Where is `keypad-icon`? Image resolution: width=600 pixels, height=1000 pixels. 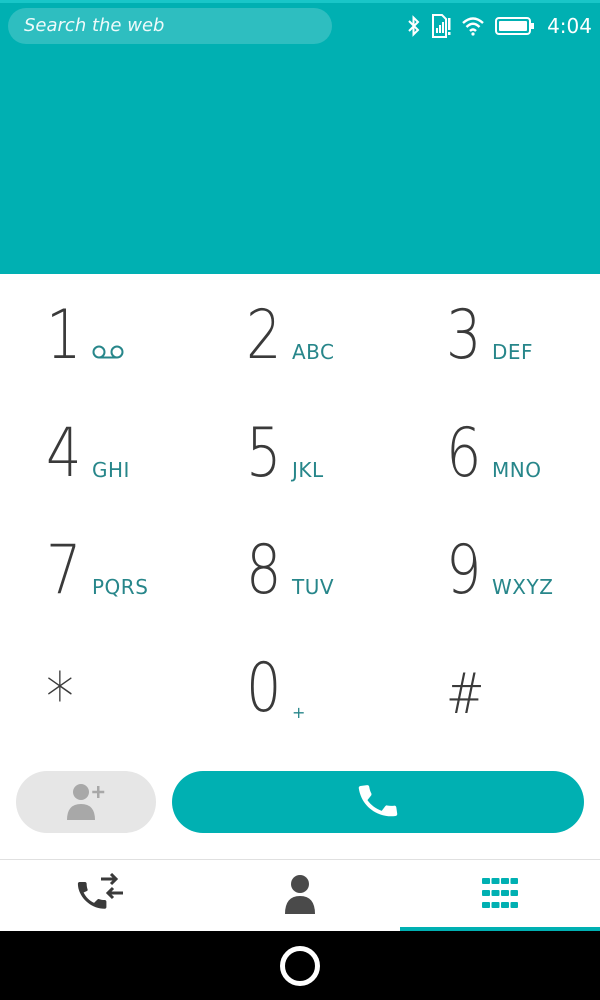 keypad-icon is located at coordinates (500, 895).